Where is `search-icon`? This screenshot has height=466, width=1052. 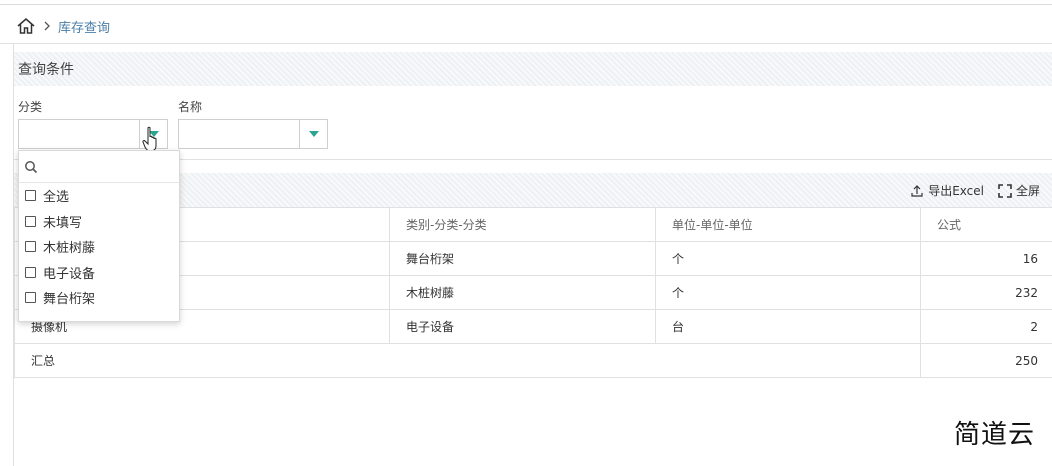
search-icon is located at coordinates (31, 166).